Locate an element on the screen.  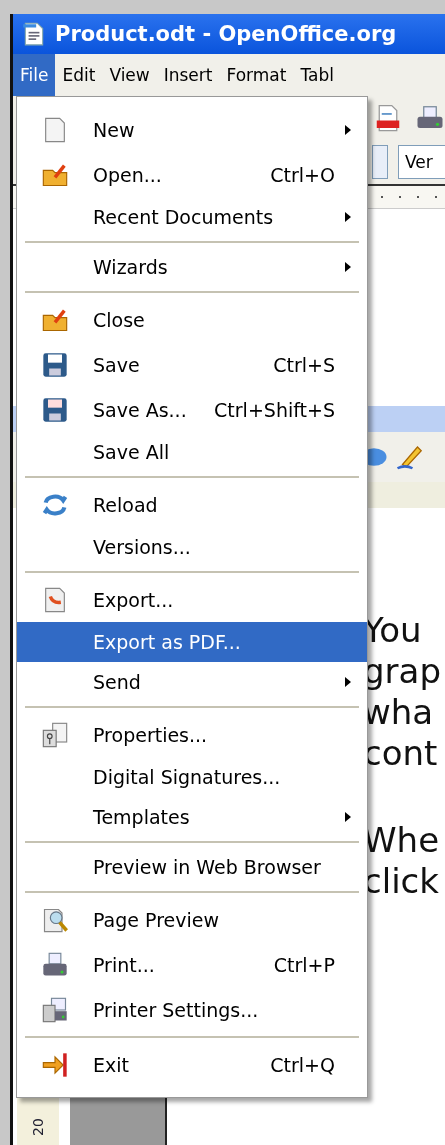
menu-item: Save As... Ctrl+Shift+S is located at coordinates (192, 409).